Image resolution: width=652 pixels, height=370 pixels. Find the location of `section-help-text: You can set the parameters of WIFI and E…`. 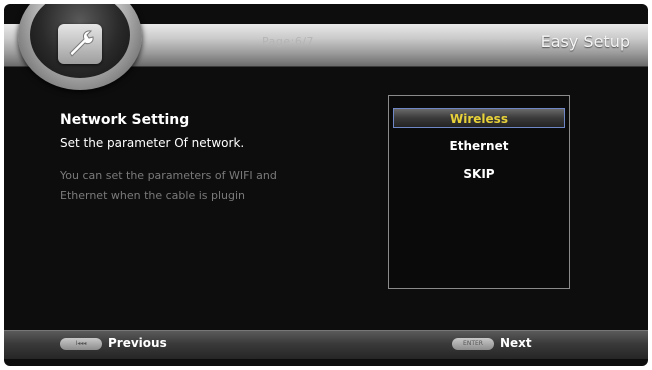

section-help-text: You can set the parameters of WIFI and E… is located at coordinates (168, 185).